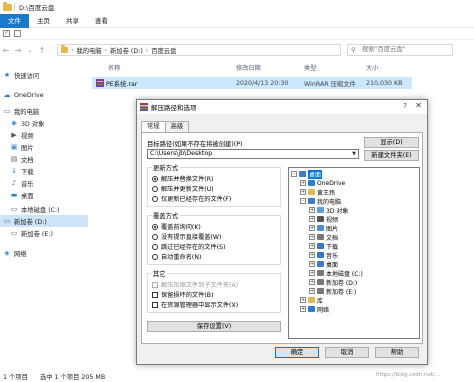 Image resolution: width=474 pixels, height=382 pixels. What do you see at coordinates (17, 183) in the screenshot?
I see `sidebar-item: ♪ 音乐` at bounding box center [17, 183].